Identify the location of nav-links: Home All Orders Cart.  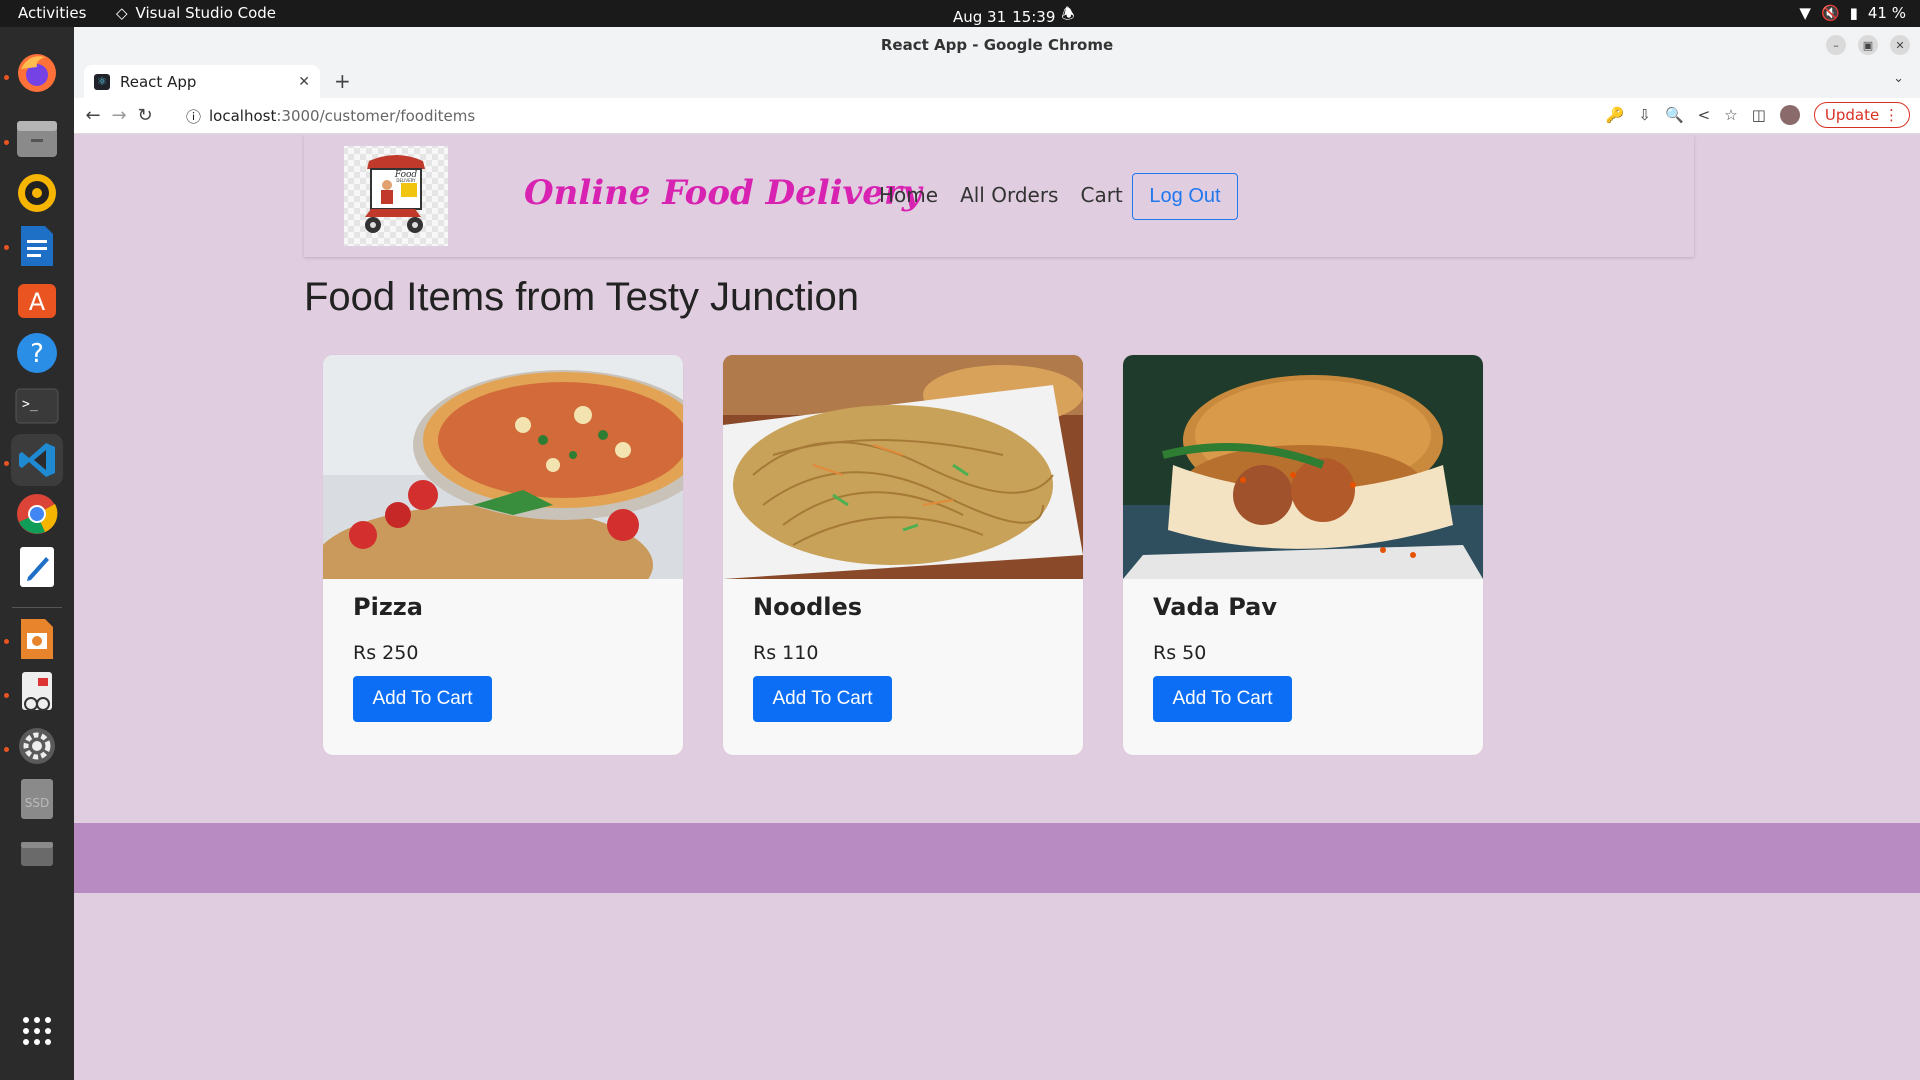
(1001, 195).